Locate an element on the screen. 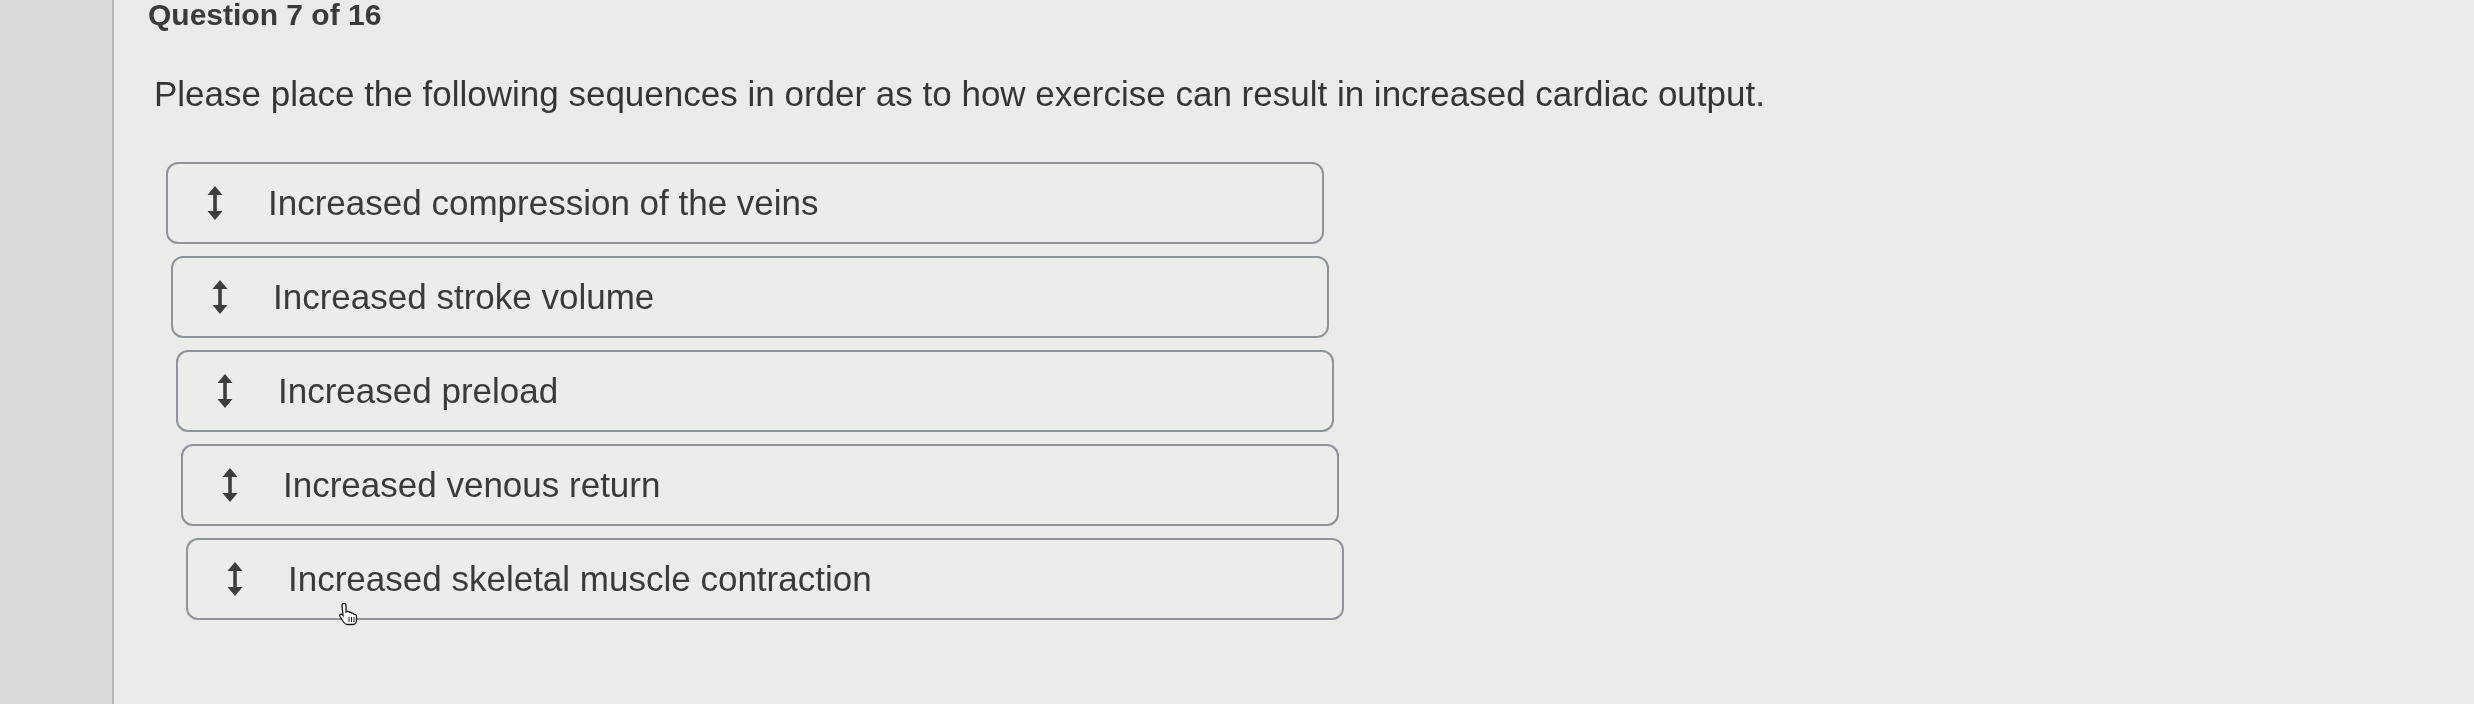 This screenshot has height=704, width=2474. question-counter: Question 7 of 16 is located at coordinates (265, 15).